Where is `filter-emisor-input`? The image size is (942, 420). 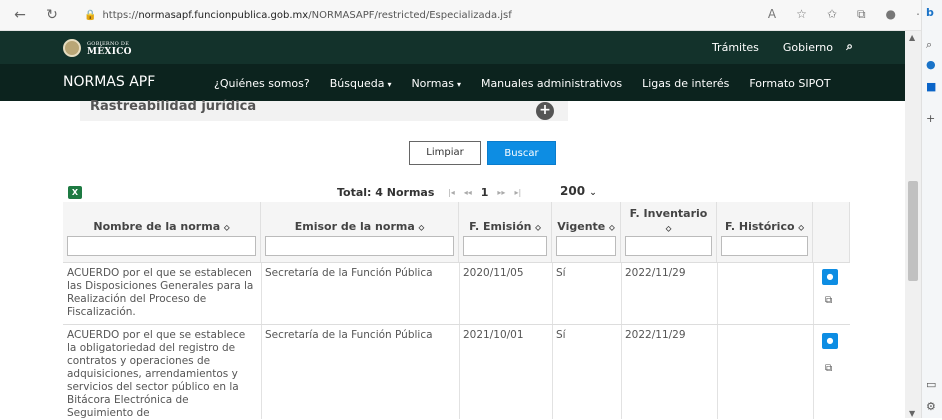
filter-emisor-input is located at coordinates (359, 246).